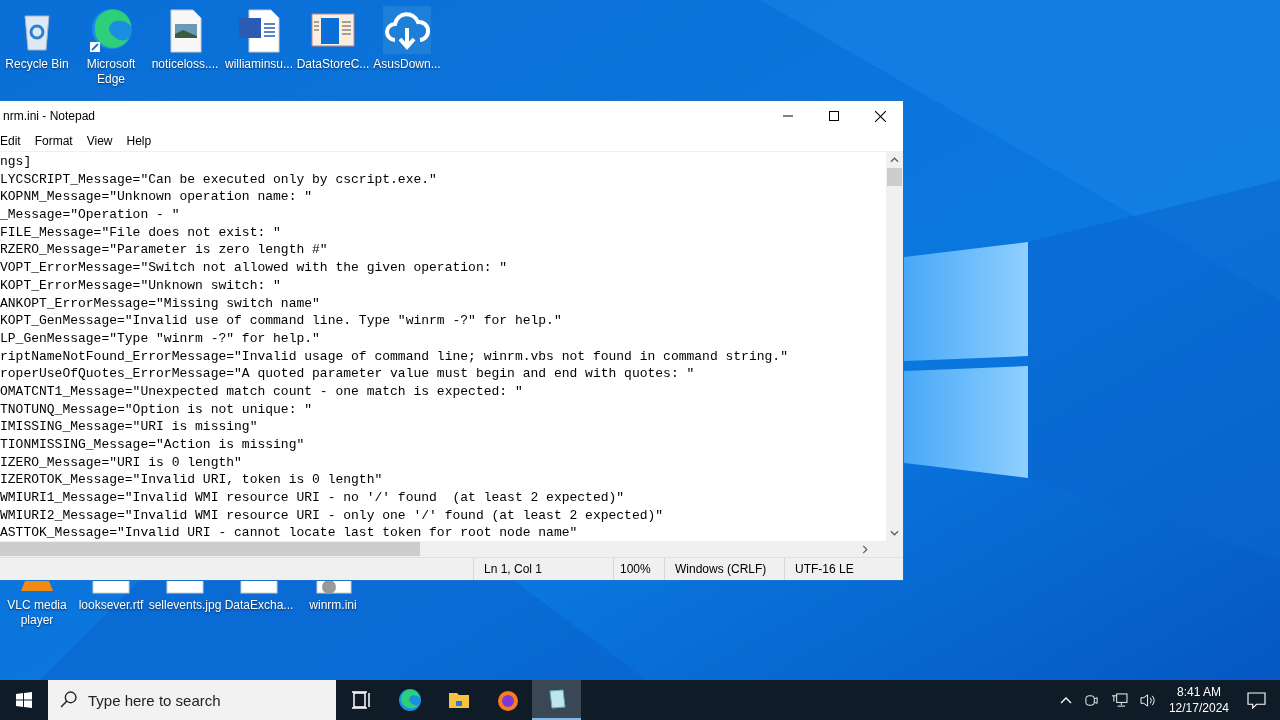  Describe the element at coordinates (103, 141) in the screenshot. I see `menu-item: View` at that location.